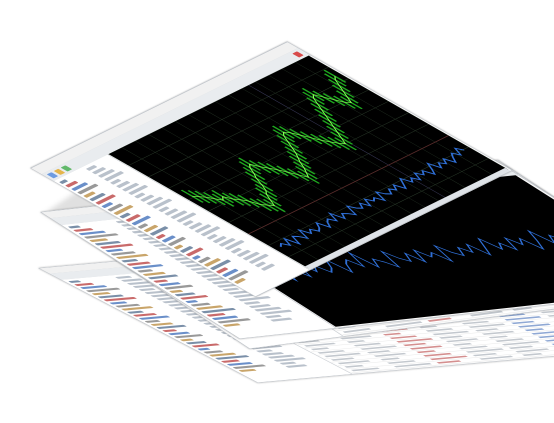 The width and height of the screenshot is (554, 423). Describe the element at coordinates (298, 54) in the screenshot. I see `window-close-icon` at that location.